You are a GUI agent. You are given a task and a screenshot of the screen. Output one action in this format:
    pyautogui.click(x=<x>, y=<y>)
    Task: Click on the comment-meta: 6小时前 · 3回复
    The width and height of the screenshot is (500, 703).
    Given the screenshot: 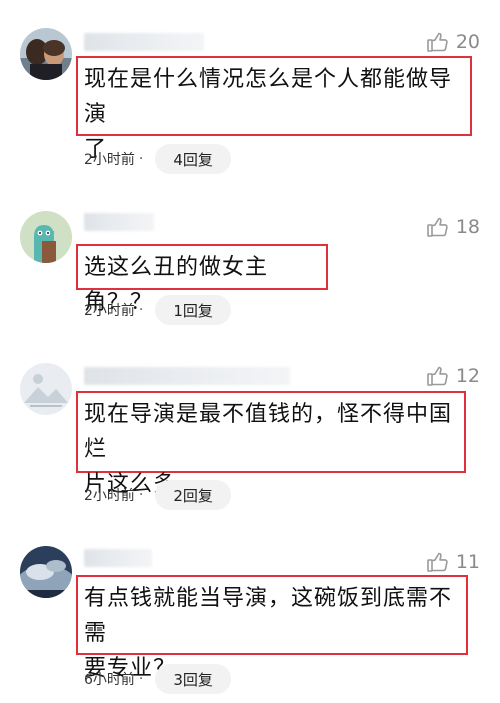 What is the action you would take?
    pyautogui.click(x=157, y=679)
    